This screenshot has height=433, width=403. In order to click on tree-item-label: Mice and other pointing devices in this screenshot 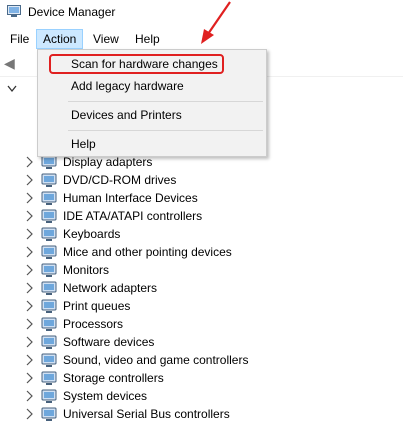, I will do `click(147, 252)`.